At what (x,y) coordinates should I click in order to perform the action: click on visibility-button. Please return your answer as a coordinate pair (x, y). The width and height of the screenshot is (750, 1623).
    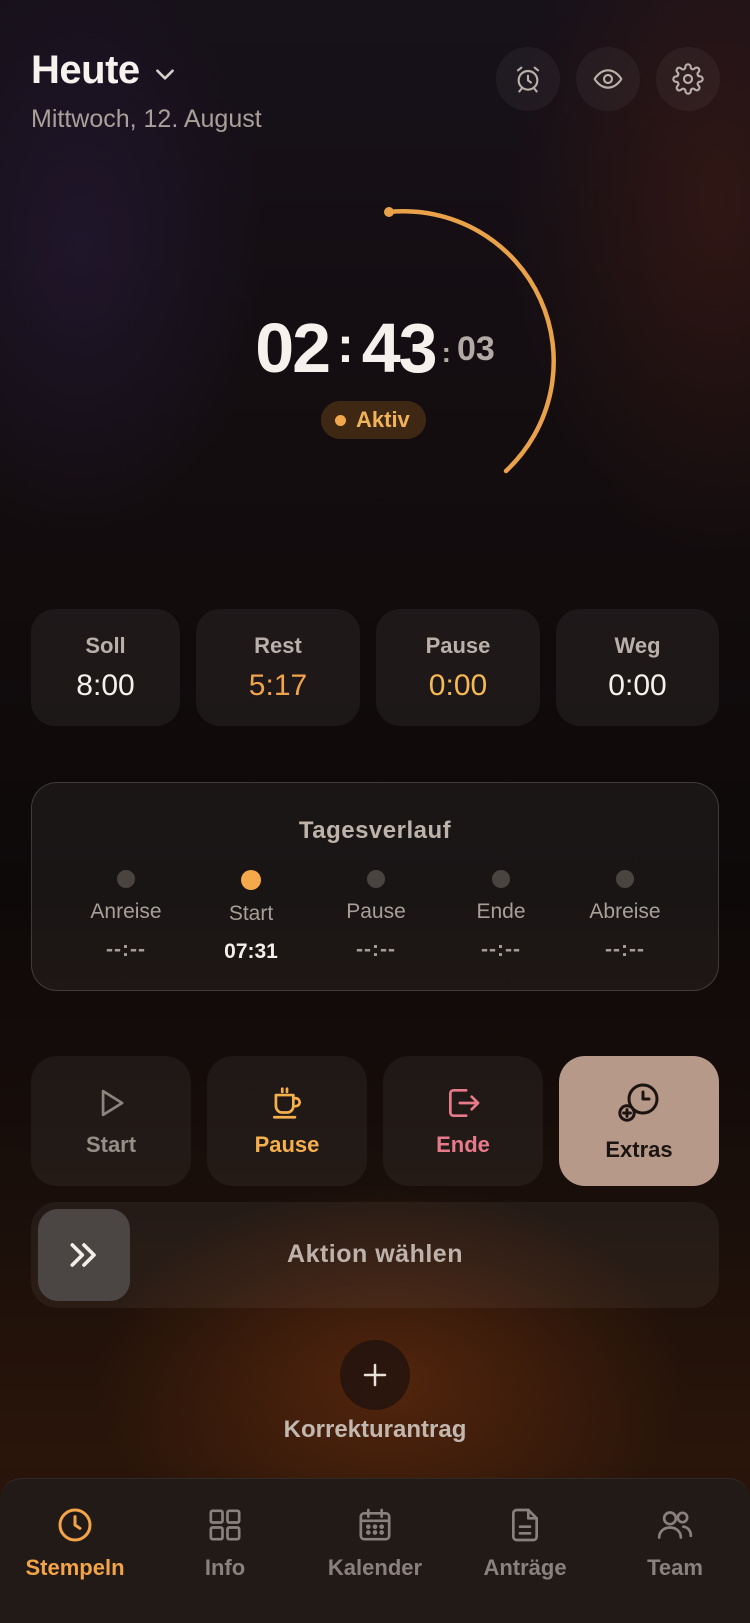
    Looking at the image, I should click on (608, 79).